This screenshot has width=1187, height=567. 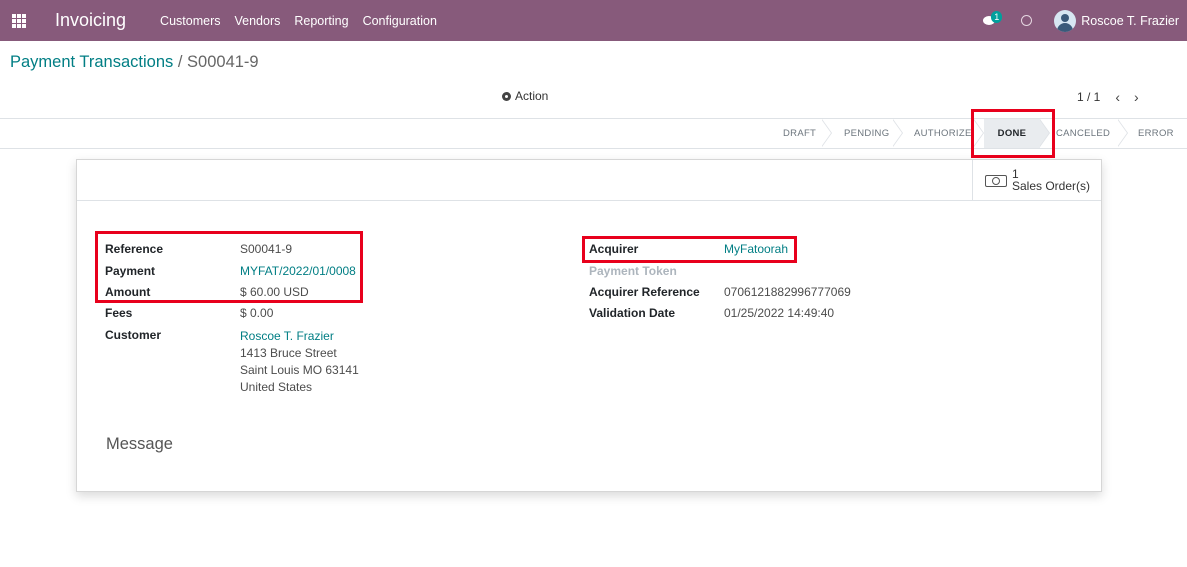 What do you see at coordinates (1088, 97) in the screenshot?
I see `pager-value: 1 / 1` at bounding box center [1088, 97].